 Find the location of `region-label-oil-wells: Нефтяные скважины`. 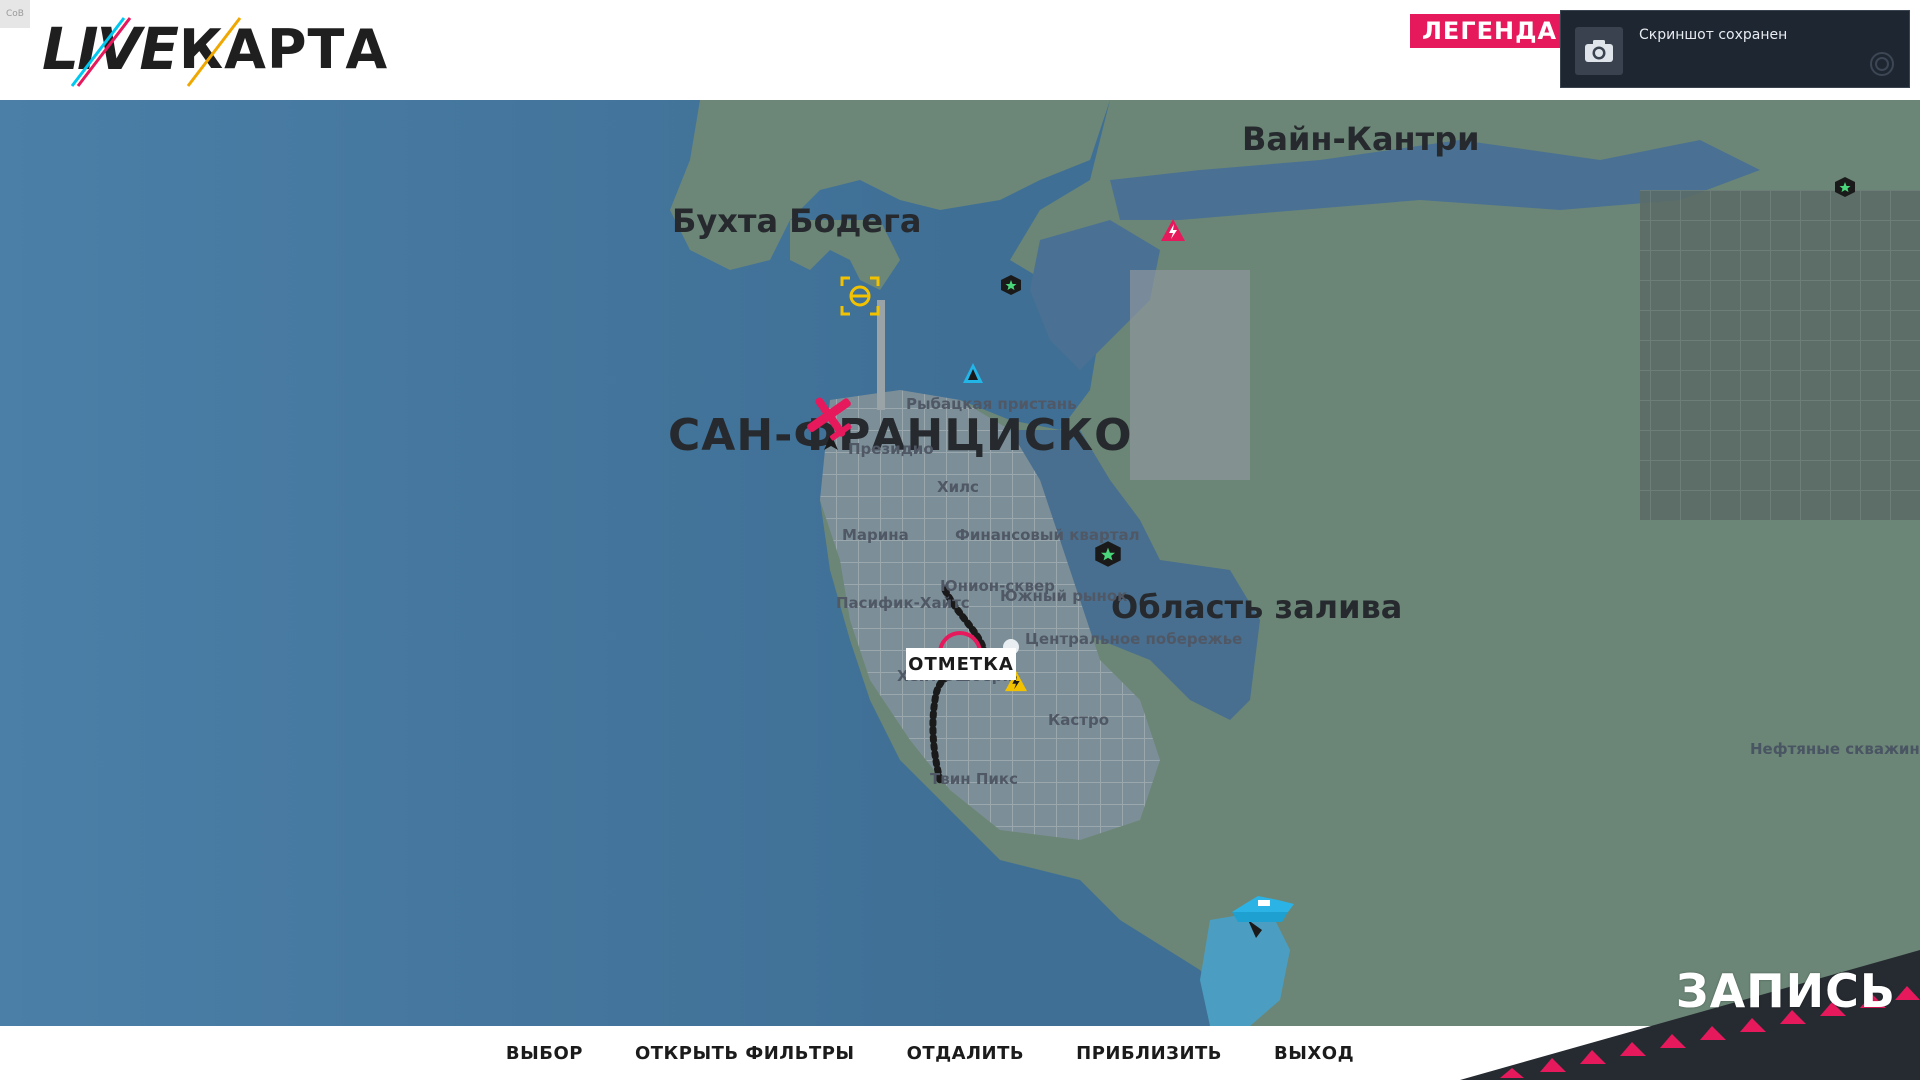

region-label-oil-wells: Нефтяные скважины is located at coordinates (1835, 749).